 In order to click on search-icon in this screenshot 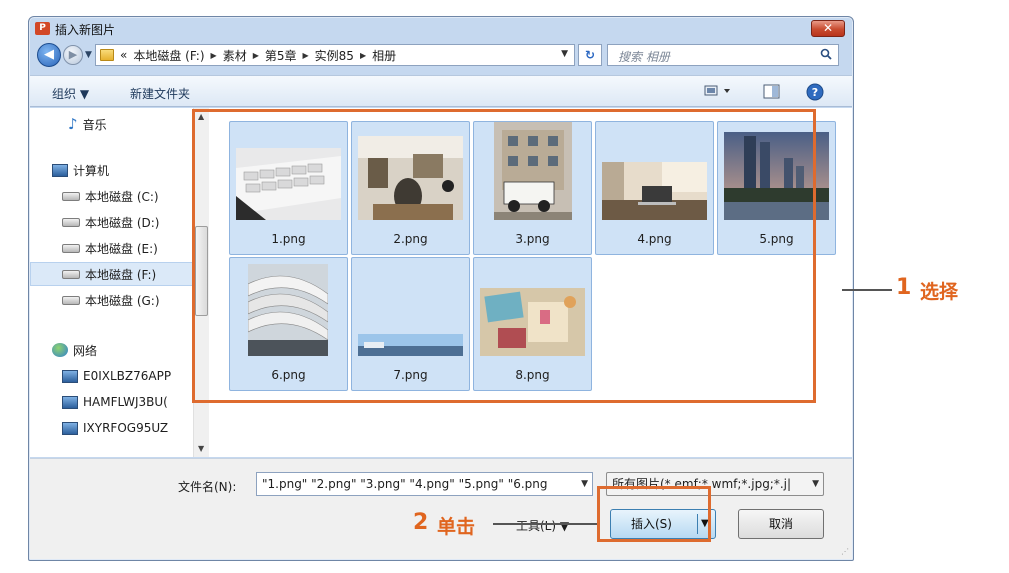, I will do `click(826, 54)`.